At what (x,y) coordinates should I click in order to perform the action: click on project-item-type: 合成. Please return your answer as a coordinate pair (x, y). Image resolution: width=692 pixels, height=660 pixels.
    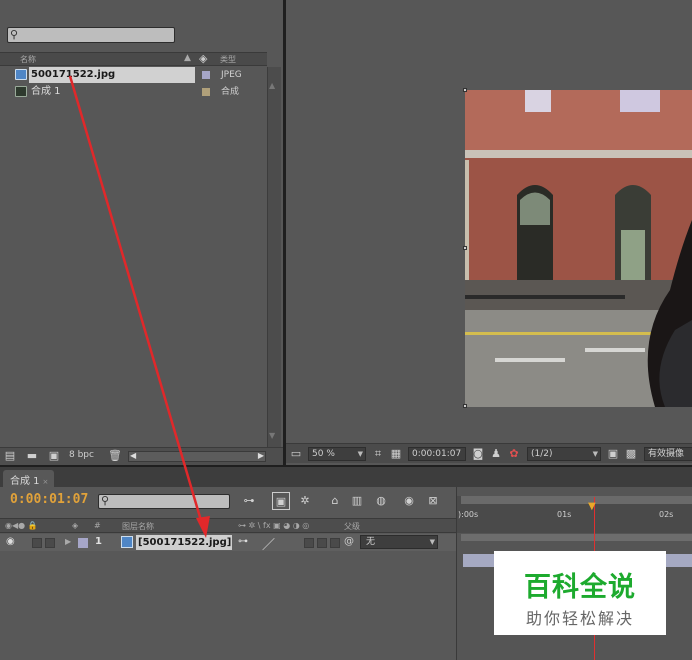
    Looking at the image, I should click on (230, 92).